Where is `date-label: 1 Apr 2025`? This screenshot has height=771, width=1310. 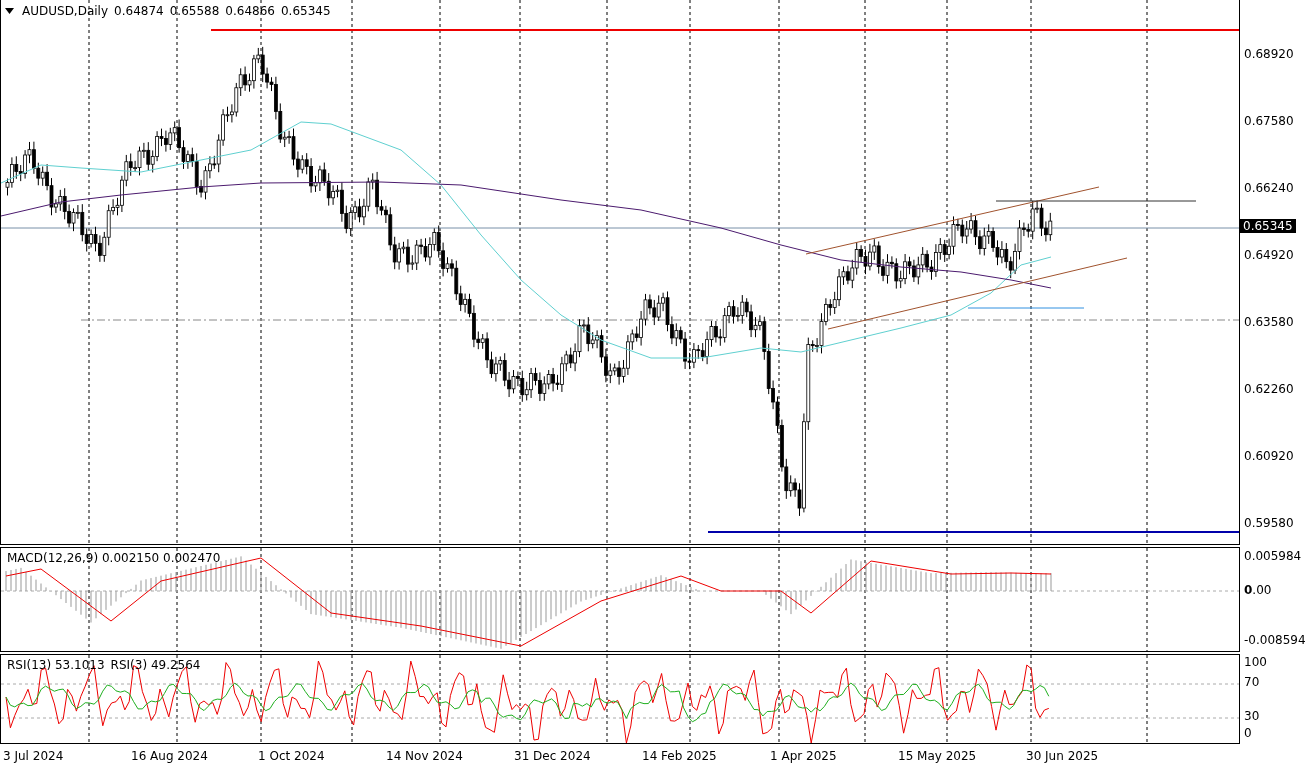 date-label: 1 Apr 2025 is located at coordinates (803, 756).